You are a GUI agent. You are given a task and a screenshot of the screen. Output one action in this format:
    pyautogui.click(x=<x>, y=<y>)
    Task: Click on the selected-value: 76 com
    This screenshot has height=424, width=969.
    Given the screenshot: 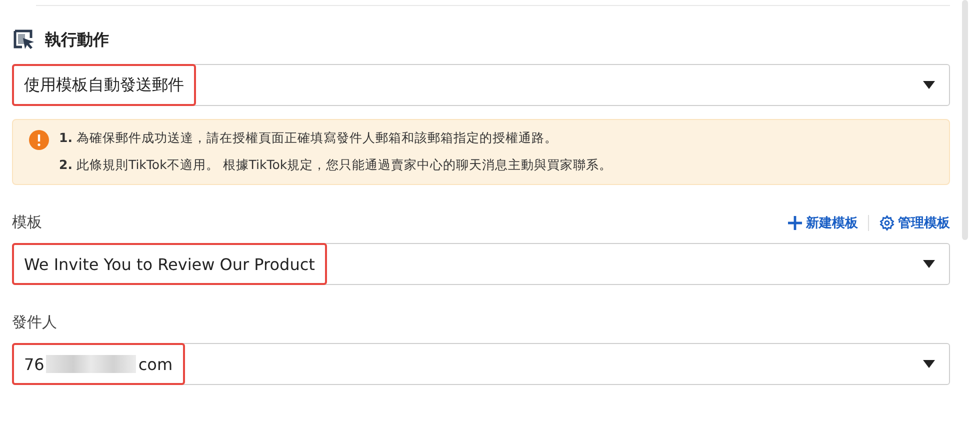 What is the action you would take?
    pyautogui.click(x=98, y=364)
    